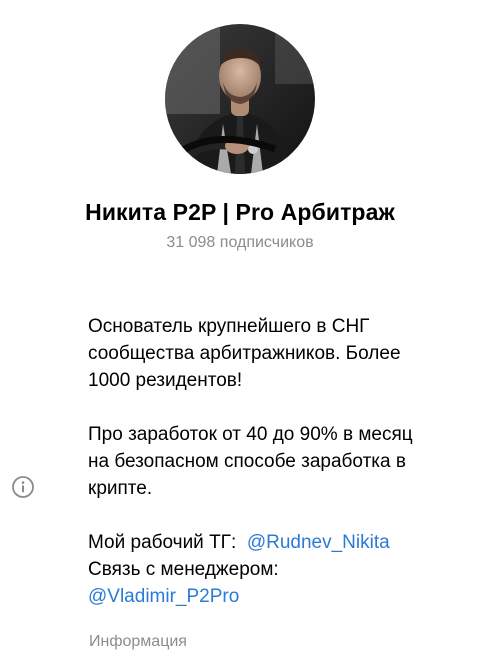 This screenshot has height=661, width=494. Describe the element at coordinates (163, 596) in the screenshot. I see `manager-username-link: @Vladimir_P2Pro` at that location.